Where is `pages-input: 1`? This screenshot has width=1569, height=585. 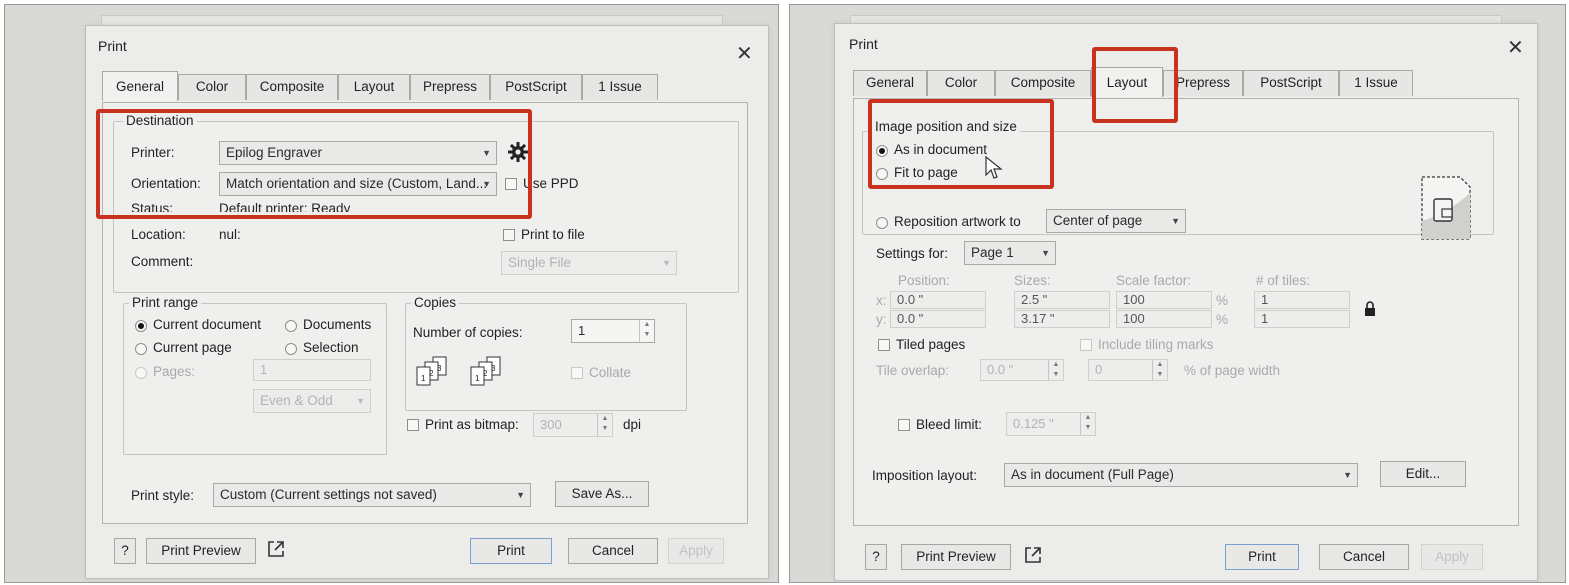 pages-input: 1 is located at coordinates (312, 370).